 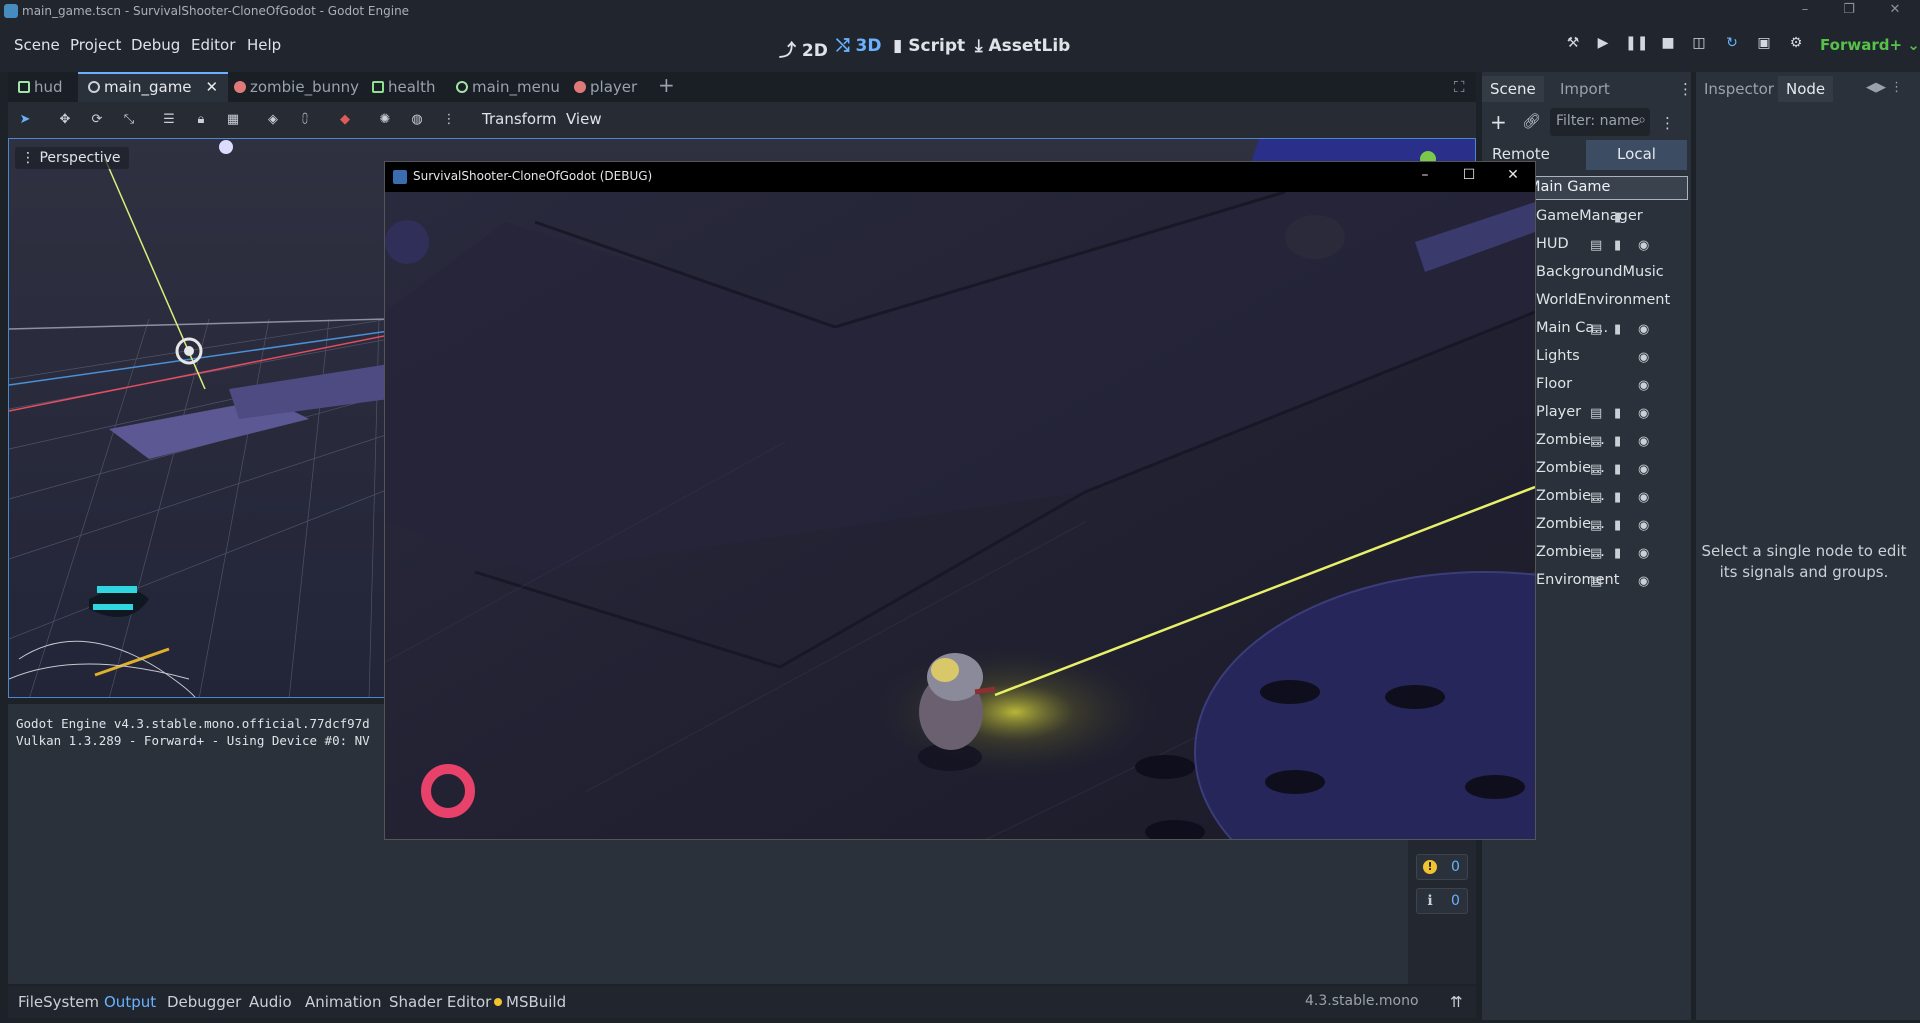 I want to click on tab-shader-editor: Shader Editor, so click(x=440, y=1002).